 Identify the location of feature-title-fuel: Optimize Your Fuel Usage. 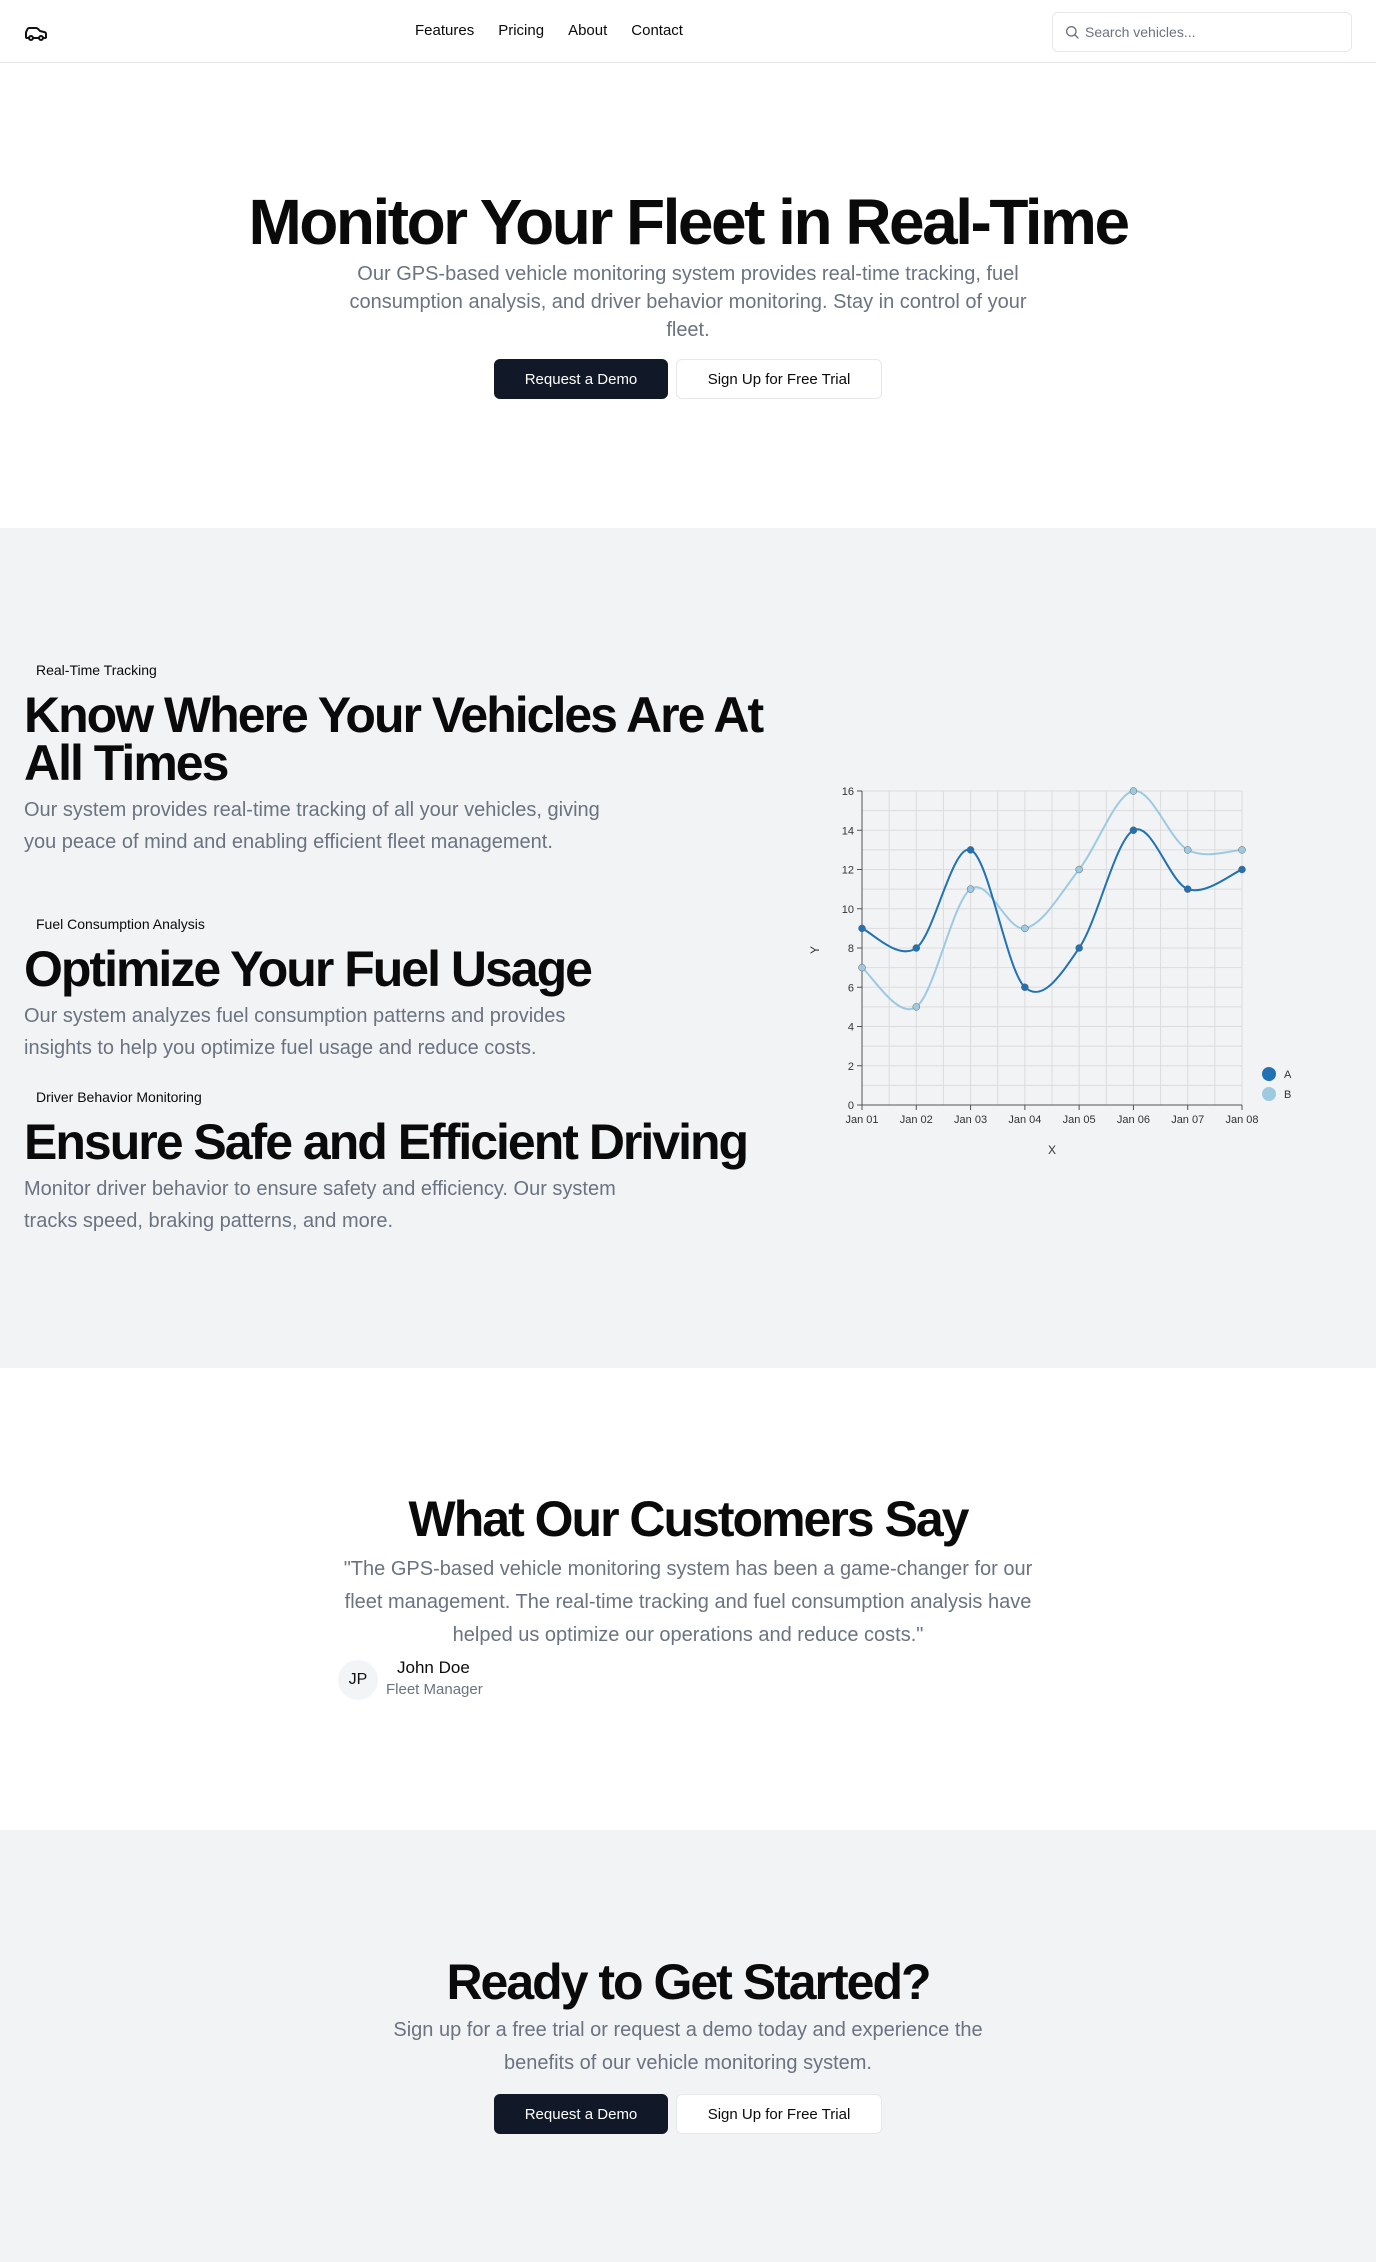
(308, 969).